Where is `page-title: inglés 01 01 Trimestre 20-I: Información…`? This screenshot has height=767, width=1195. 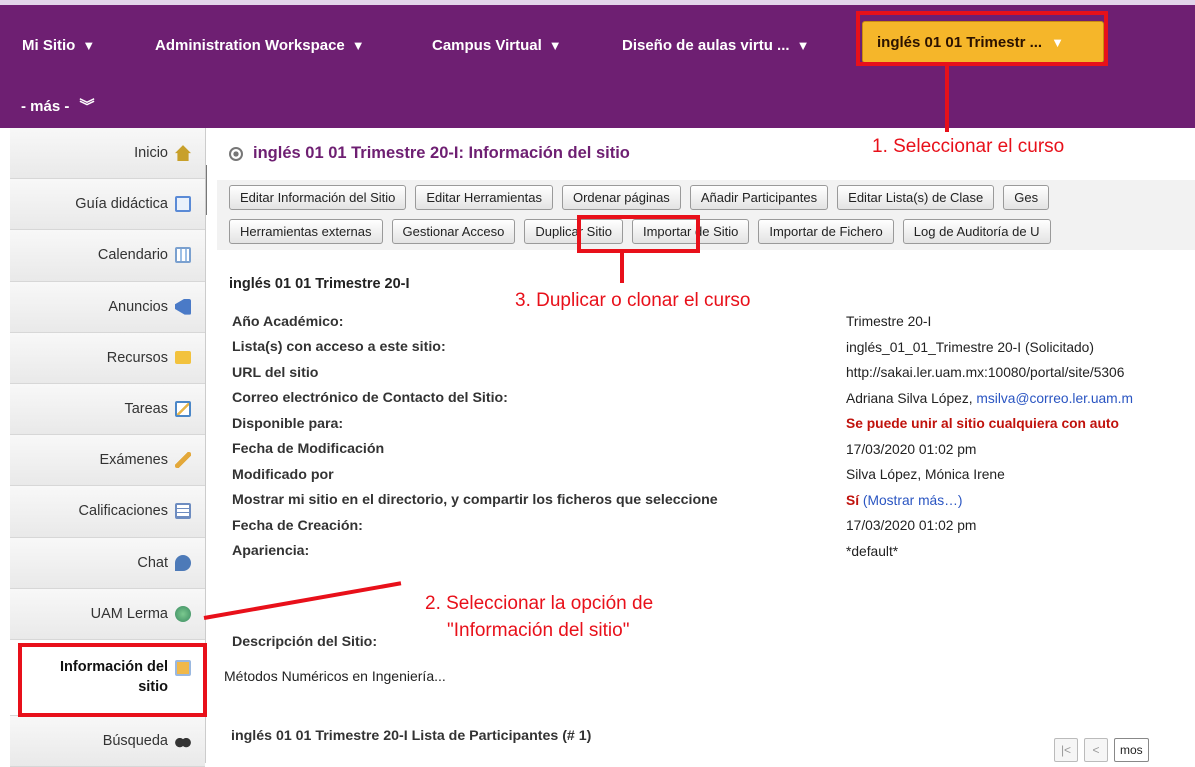 page-title: inglés 01 01 Trimestre 20-I: Información… is located at coordinates (429, 153).